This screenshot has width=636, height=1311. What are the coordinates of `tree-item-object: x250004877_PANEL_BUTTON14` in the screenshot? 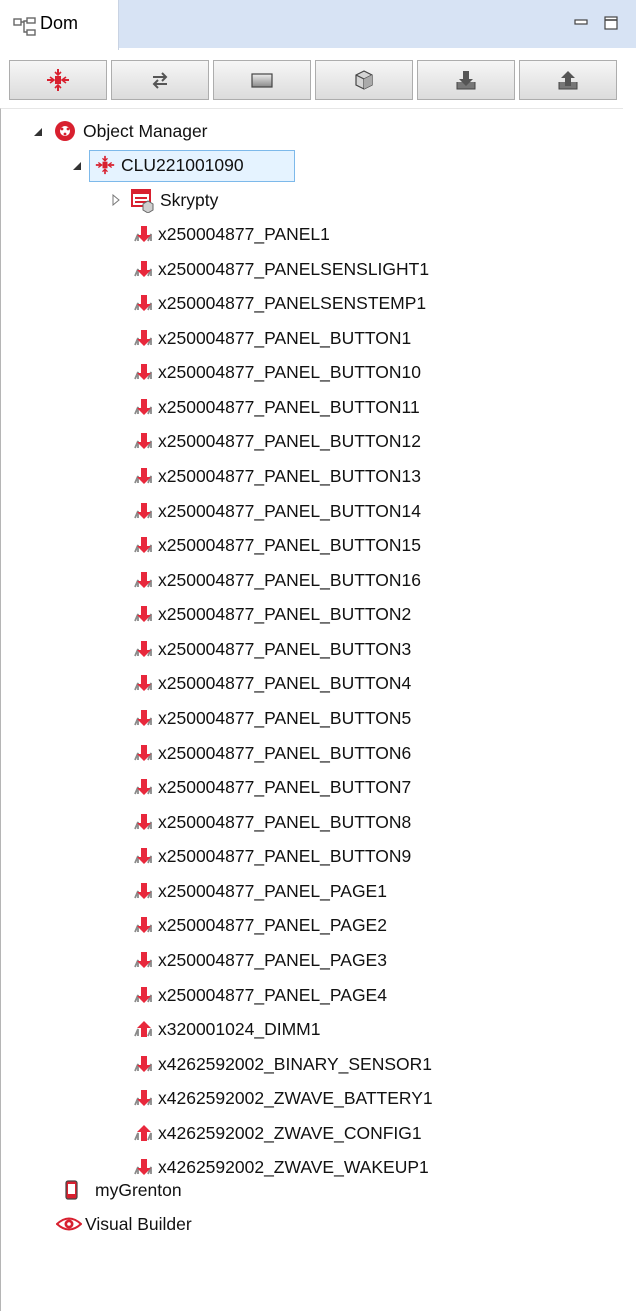 It's located at (311, 511).